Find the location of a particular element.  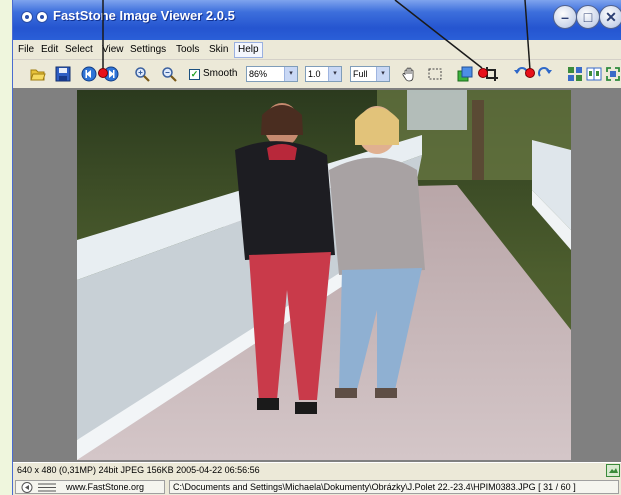

website-url: www.FastStone.org is located at coordinates (105, 487).